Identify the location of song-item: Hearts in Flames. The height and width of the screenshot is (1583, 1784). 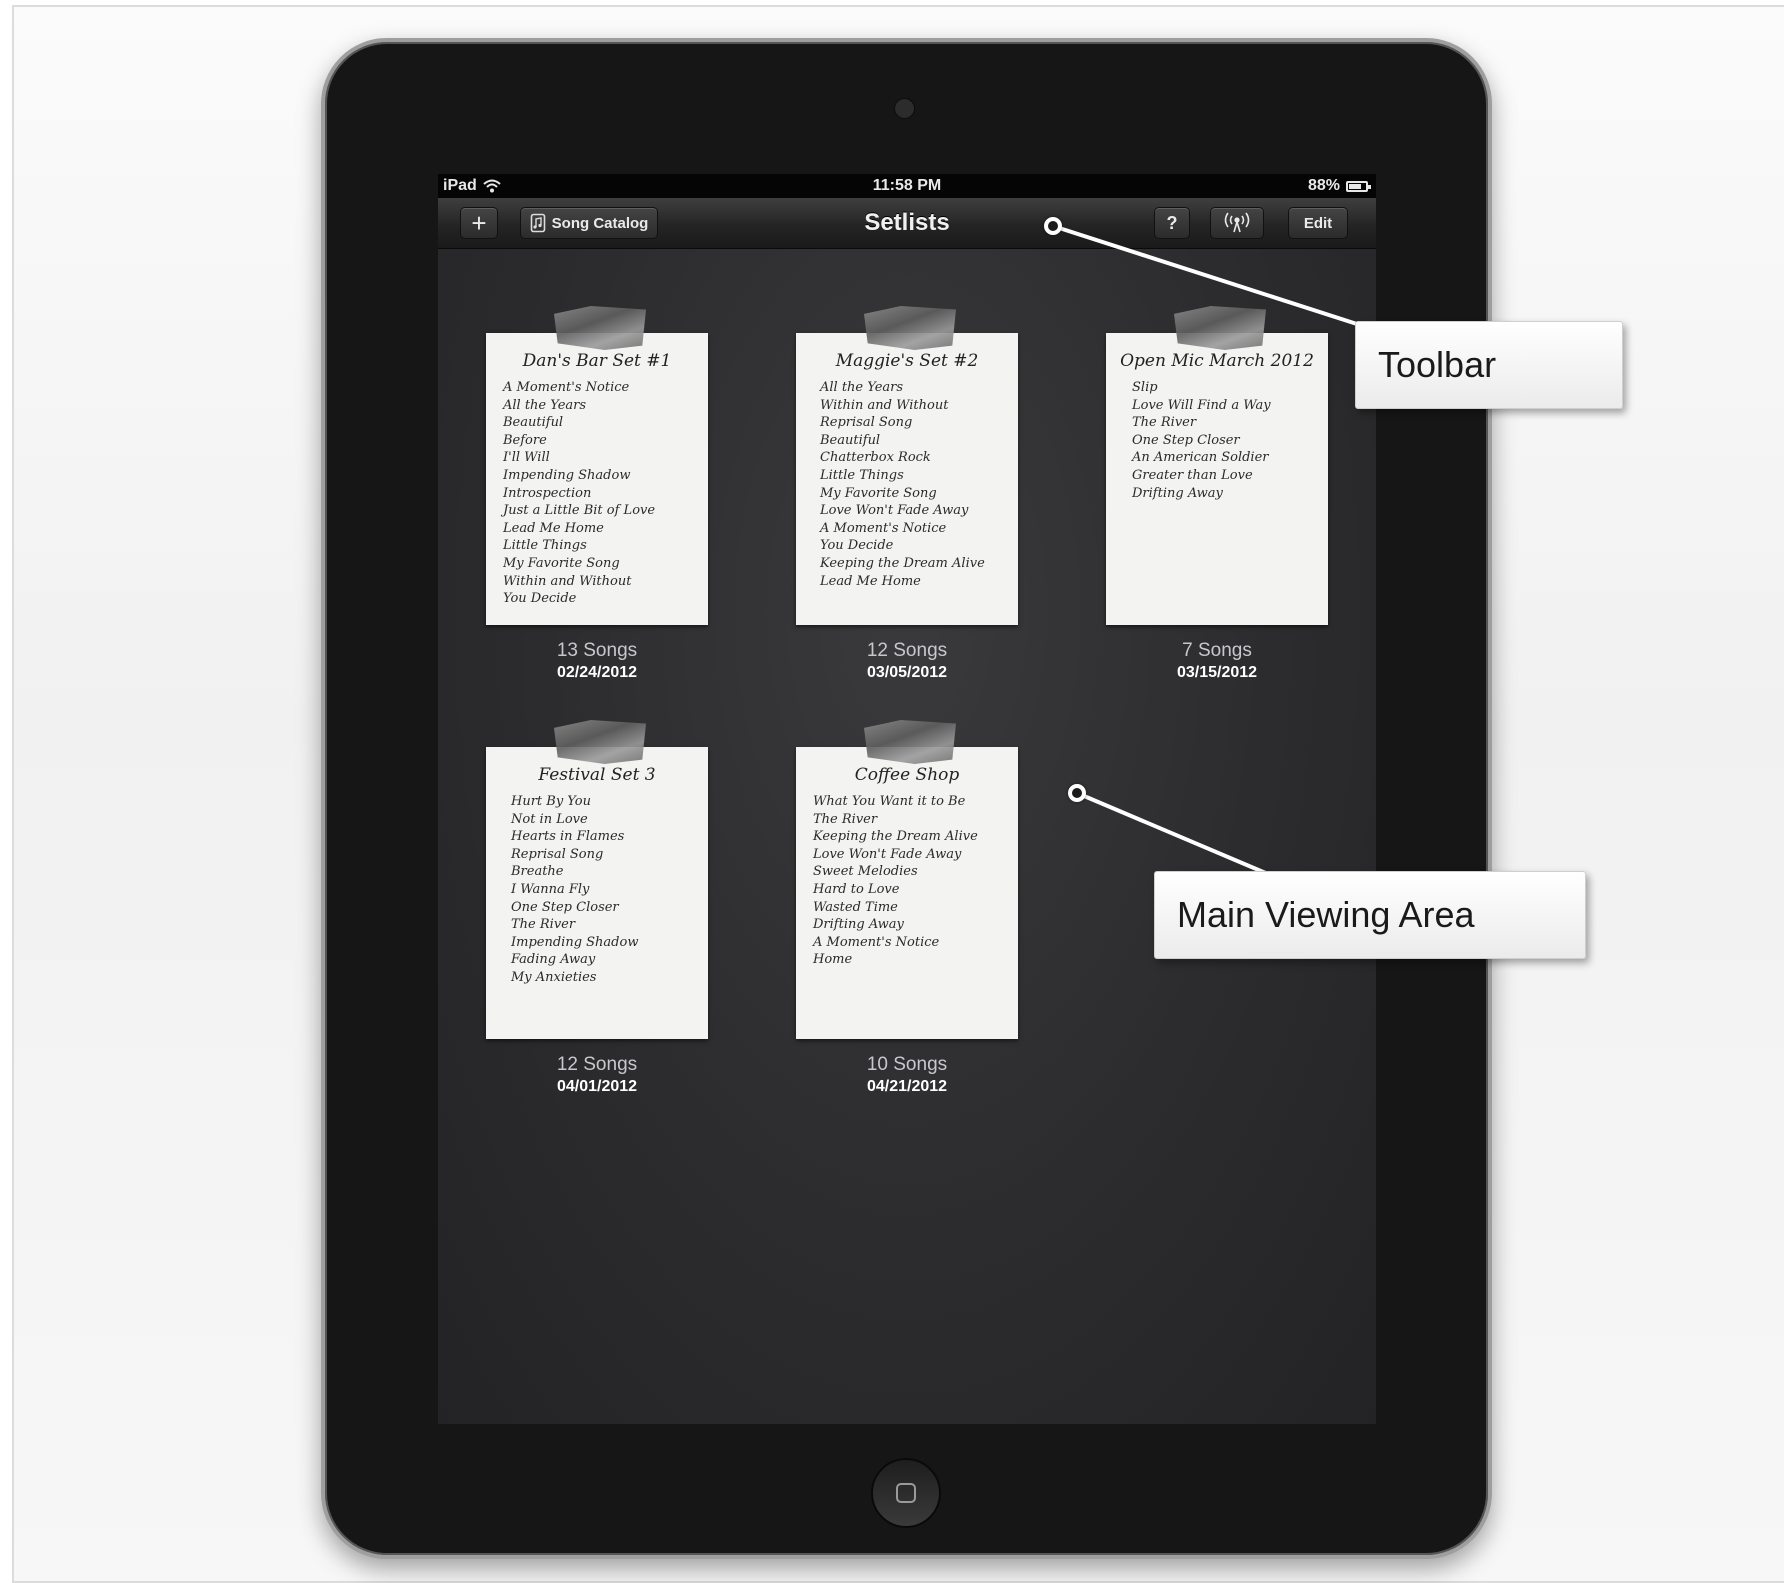
(568, 837).